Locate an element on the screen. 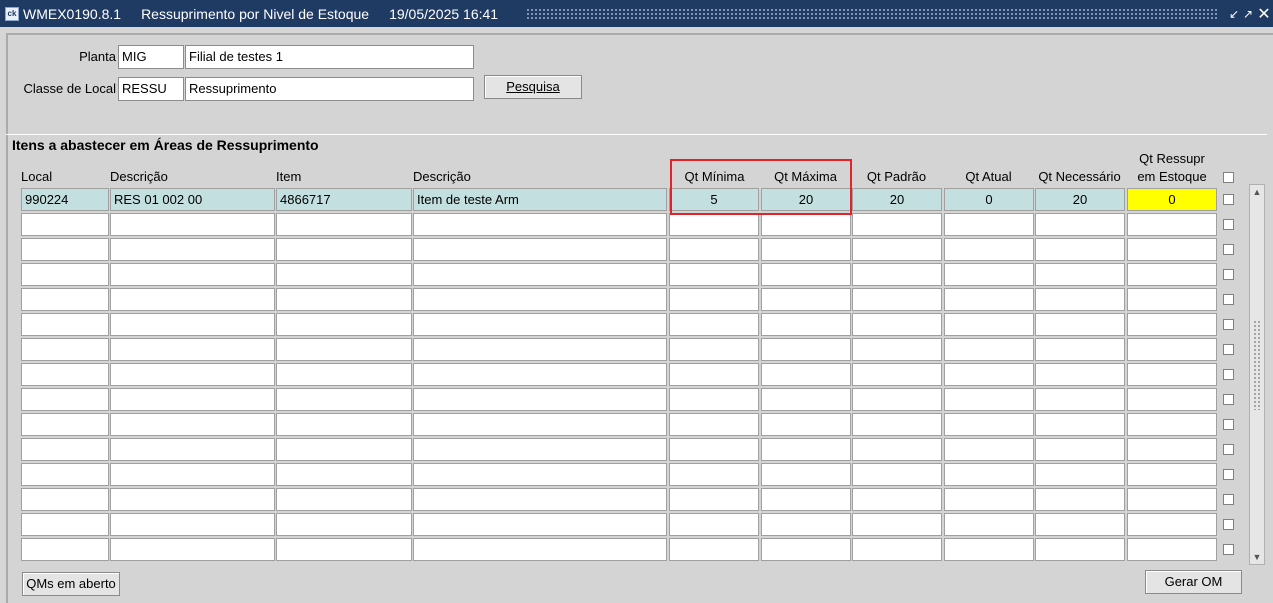 This screenshot has height=603, width=1273. planta-desc-field: Filial de testes 1 is located at coordinates (329, 57).